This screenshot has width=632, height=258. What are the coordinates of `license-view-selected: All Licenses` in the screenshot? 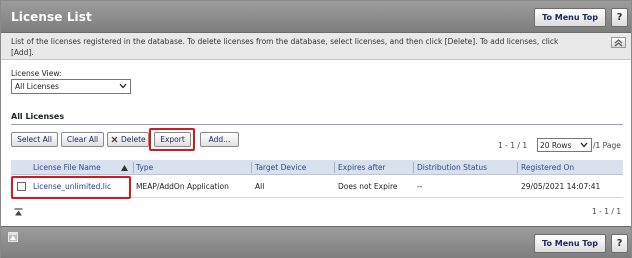 It's located at (37, 86).